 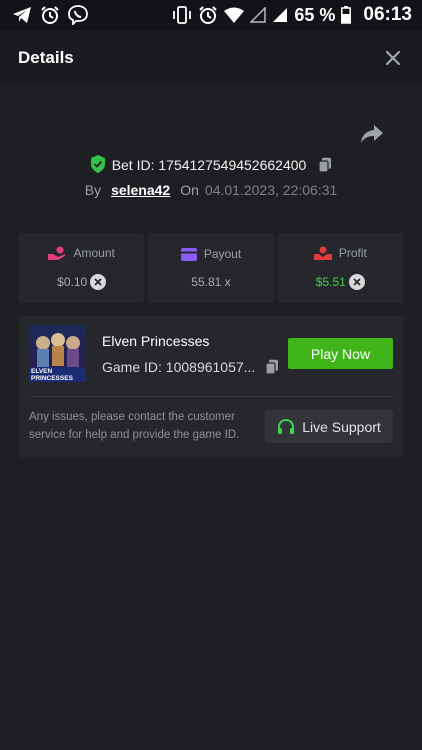 I want to click on viber-icon, so click(x=78, y=15).